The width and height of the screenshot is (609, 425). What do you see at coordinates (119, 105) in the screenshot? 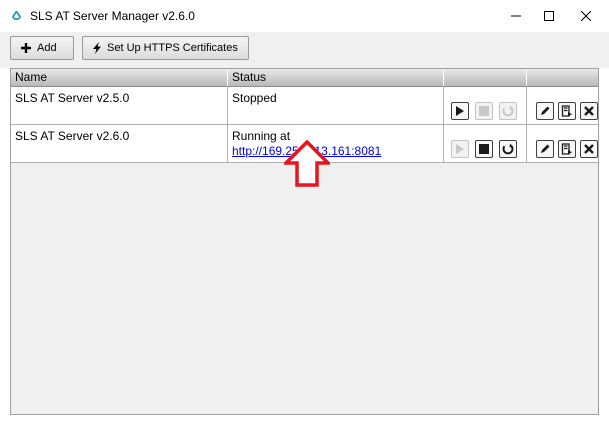
I see `server-name: SLS AT Server v2.5.0` at bounding box center [119, 105].